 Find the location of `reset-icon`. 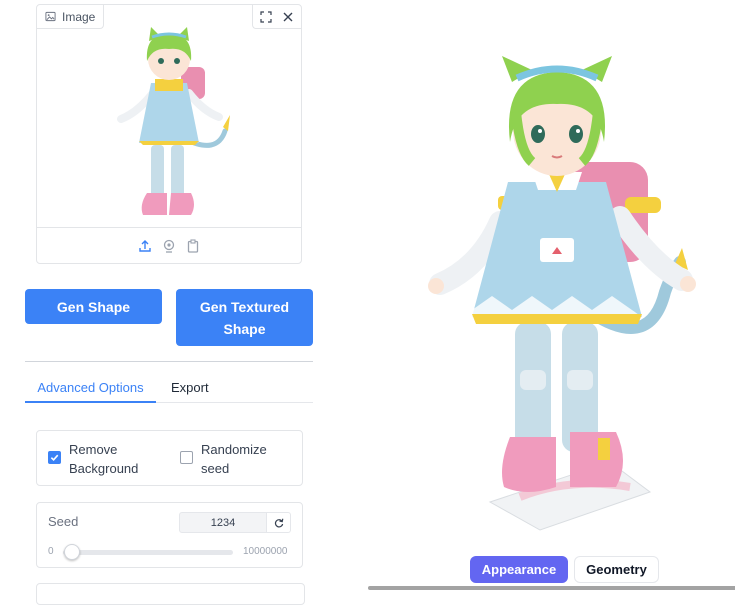

reset-icon is located at coordinates (278, 522).